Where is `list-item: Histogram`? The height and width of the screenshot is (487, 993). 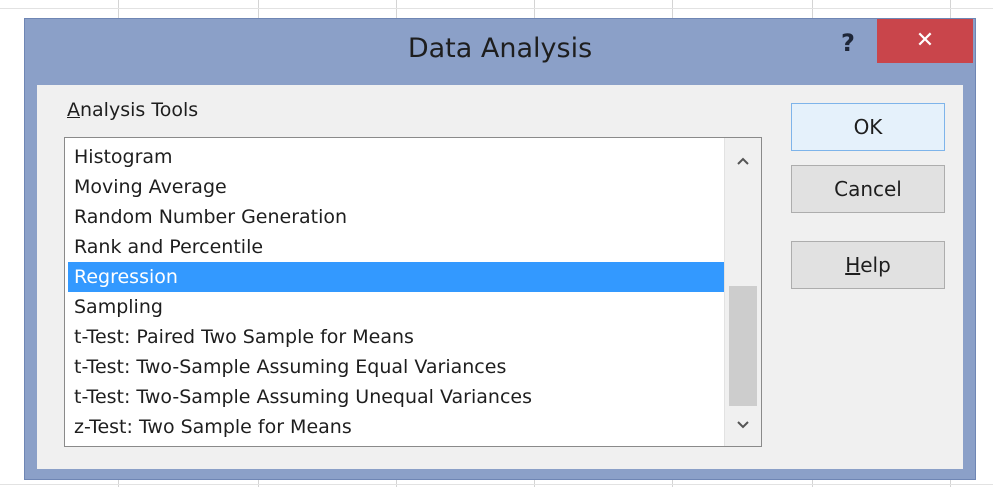
list-item: Histogram is located at coordinates (396, 157).